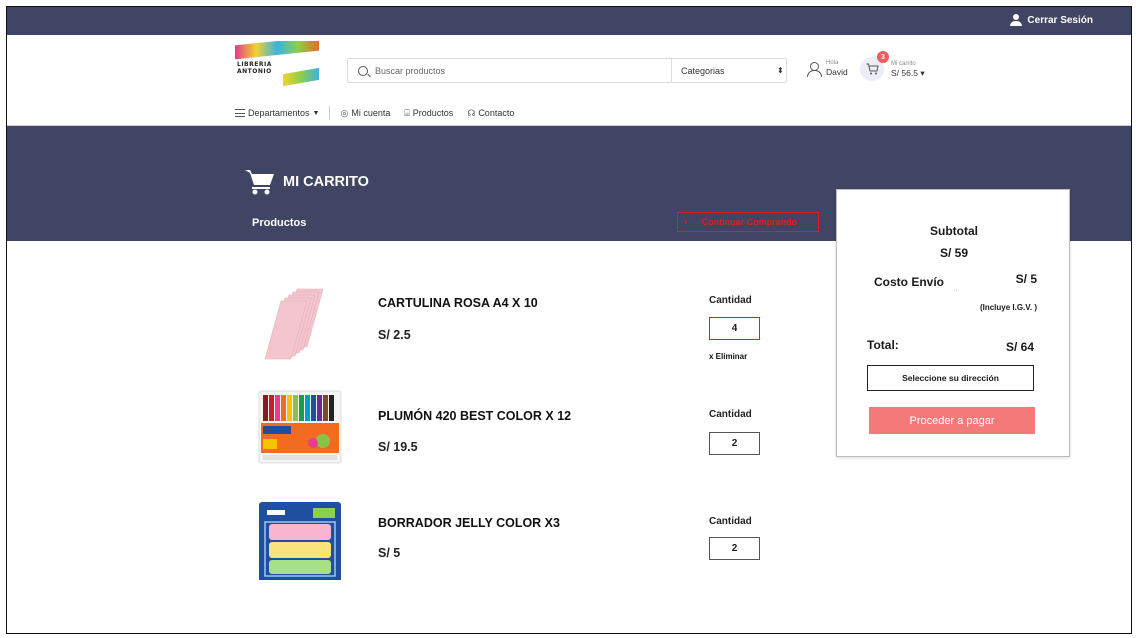  What do you see at coordinates (883, 345) in the screenshot?
I see `total-label: Total:` at bounding box center [883, 345].